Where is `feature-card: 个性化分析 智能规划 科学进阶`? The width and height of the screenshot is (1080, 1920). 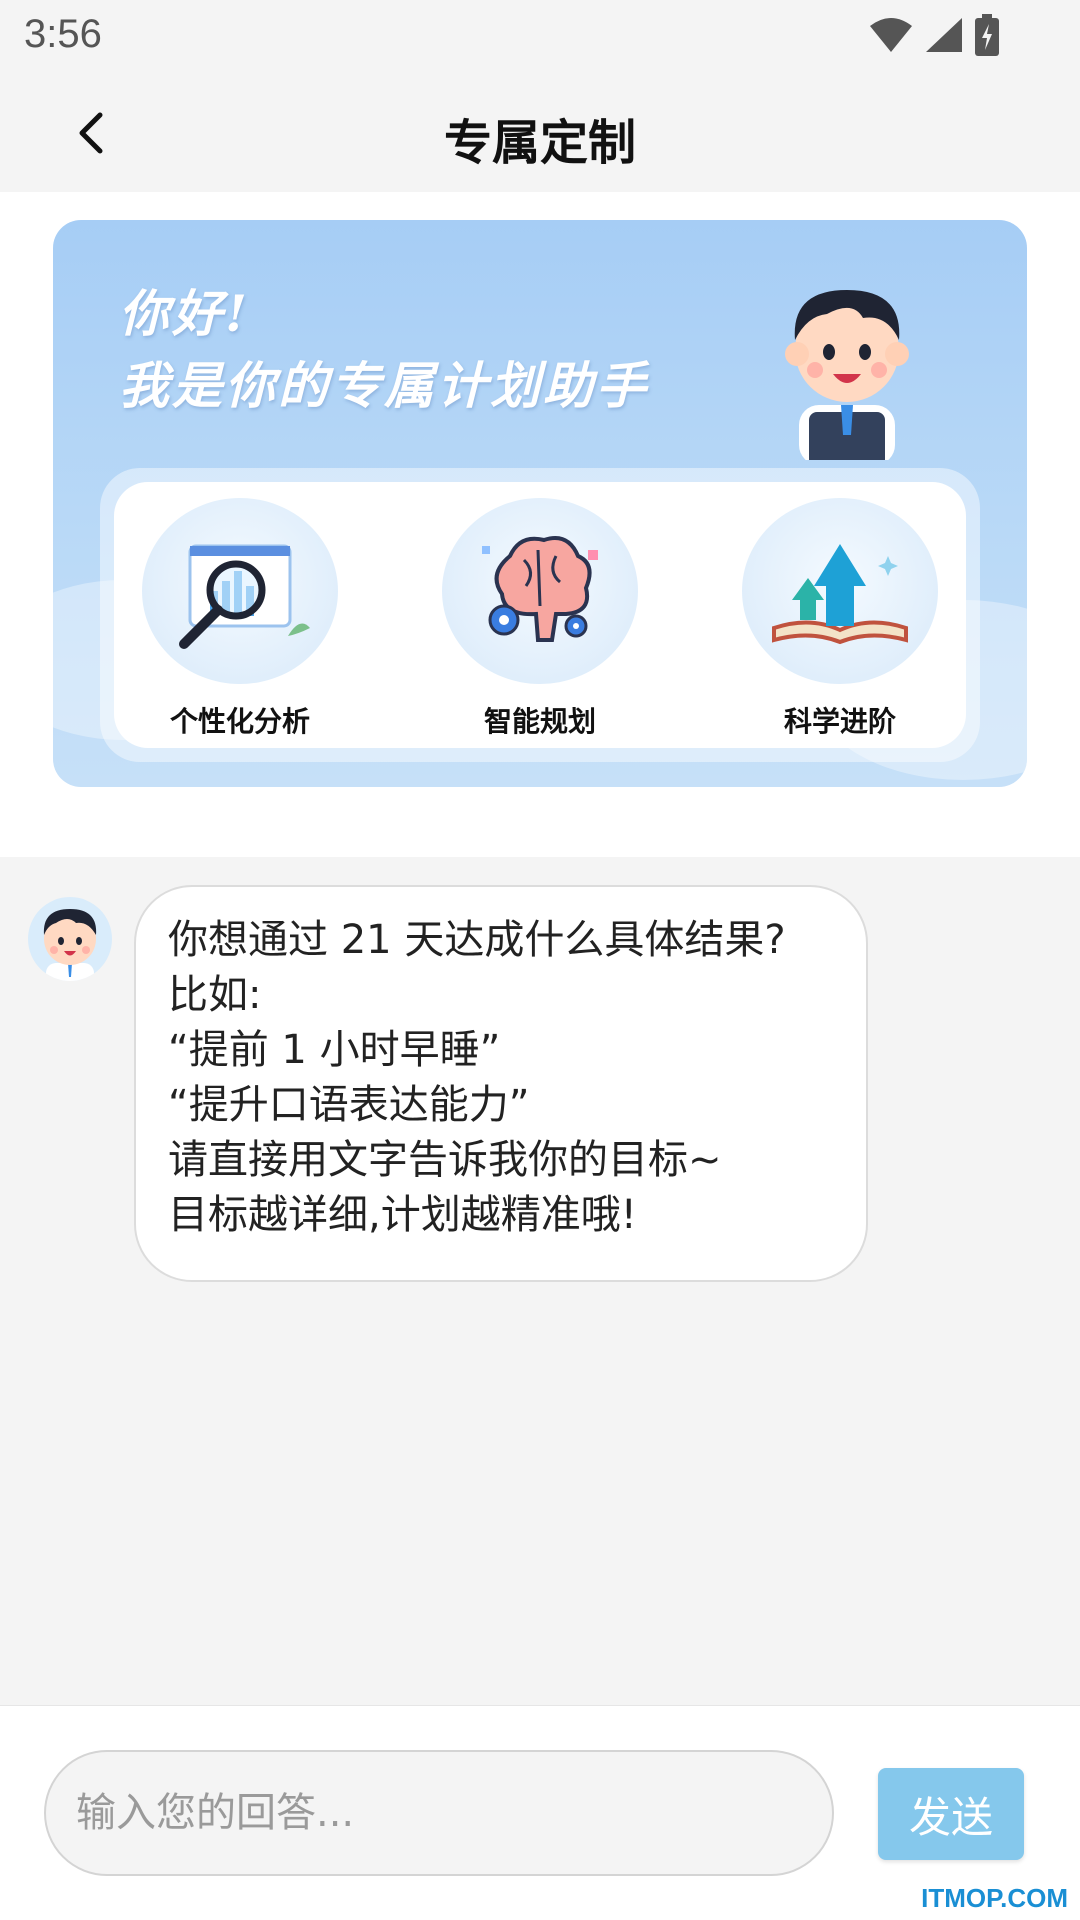 feature-card: 个性化分析 智能规划 科学进阶 is located at coordinates (540, 615).